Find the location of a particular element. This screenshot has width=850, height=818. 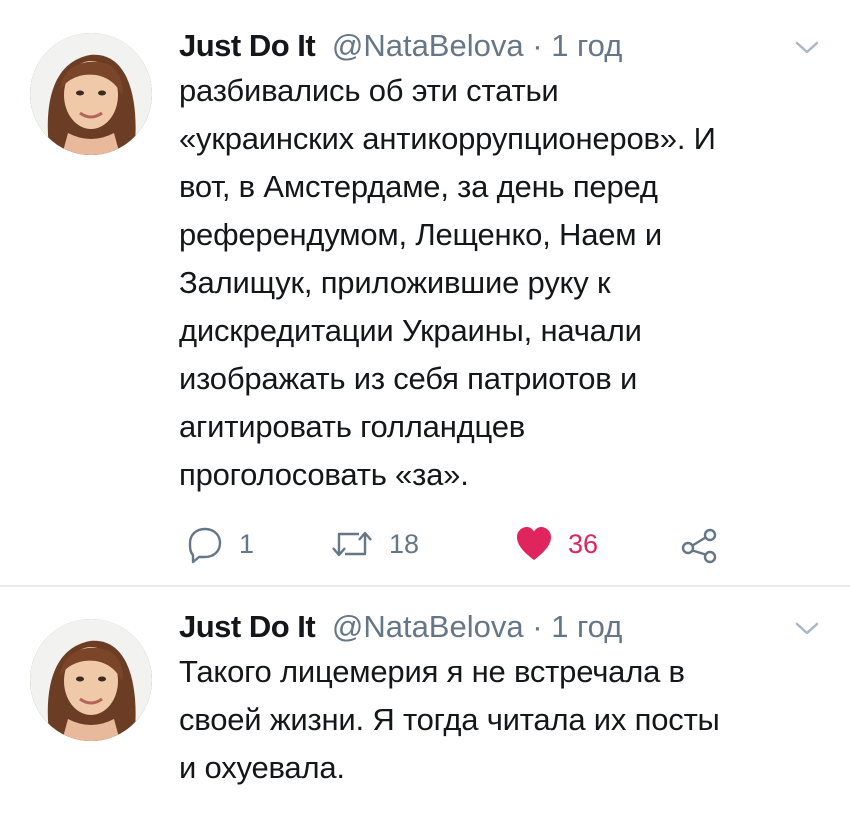

retweet-icon is located at coordinates (352, 544).